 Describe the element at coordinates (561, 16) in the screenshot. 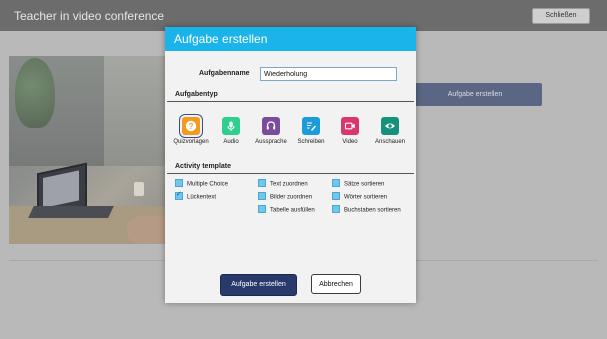

I see `close-button: Schließen` at that location.